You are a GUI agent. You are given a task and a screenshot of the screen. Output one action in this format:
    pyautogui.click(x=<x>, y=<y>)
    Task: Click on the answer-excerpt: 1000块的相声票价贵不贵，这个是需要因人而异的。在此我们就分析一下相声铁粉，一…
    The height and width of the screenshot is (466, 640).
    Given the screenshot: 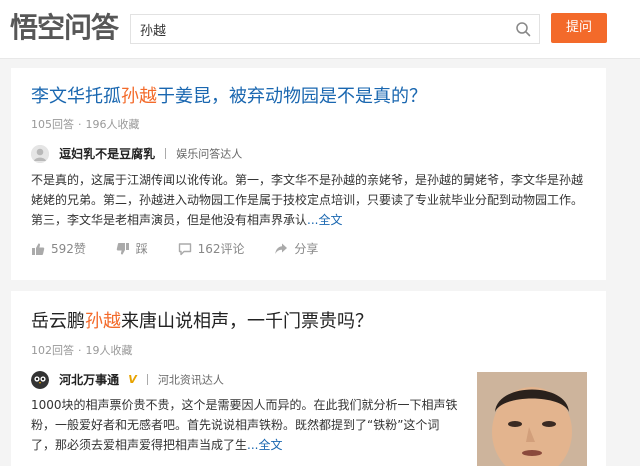 What is the action you would take?
    pyautogui.click(x=246, y=425)
    